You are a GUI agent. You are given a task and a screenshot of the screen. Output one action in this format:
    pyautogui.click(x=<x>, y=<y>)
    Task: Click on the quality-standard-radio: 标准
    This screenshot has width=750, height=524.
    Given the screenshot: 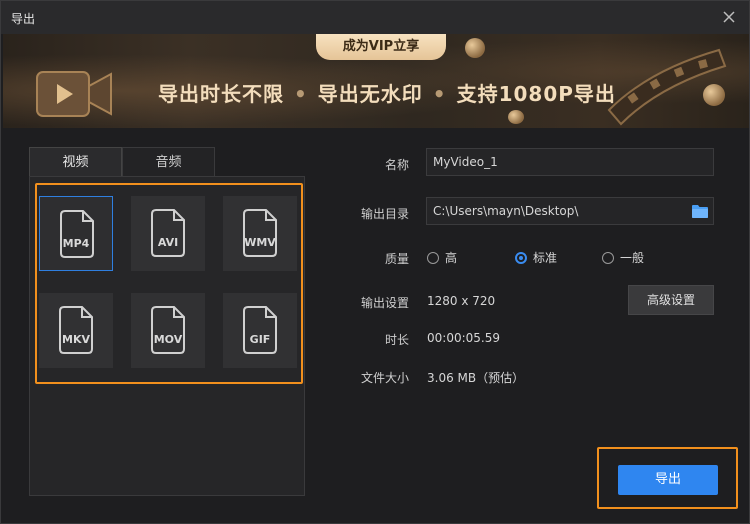 What is the action you would take?
    pyautogui.click(x=536, y=257)
    